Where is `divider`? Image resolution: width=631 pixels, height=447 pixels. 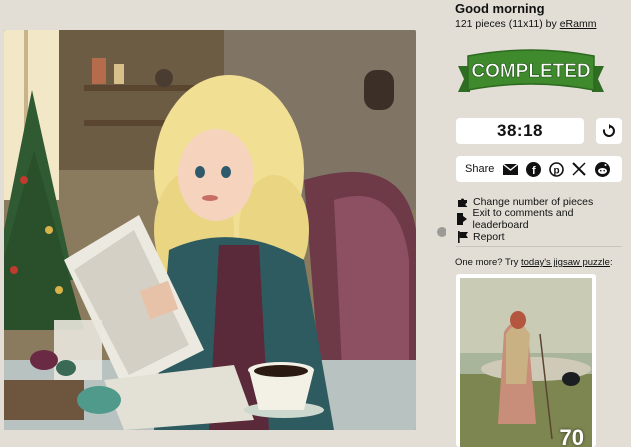 divider is located at coordinates (539, 246).